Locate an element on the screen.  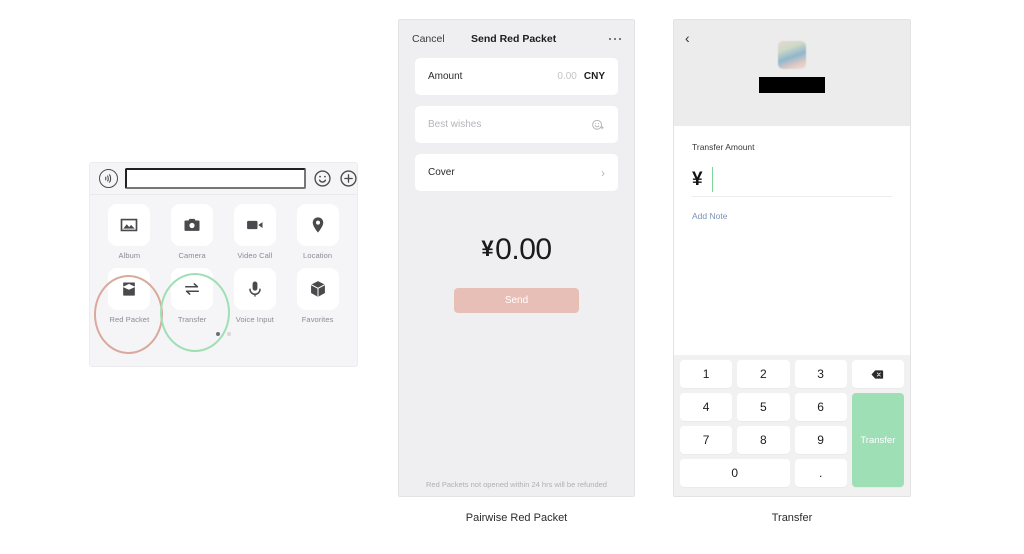
red-packet-tile is located at coordinates (129, 289).